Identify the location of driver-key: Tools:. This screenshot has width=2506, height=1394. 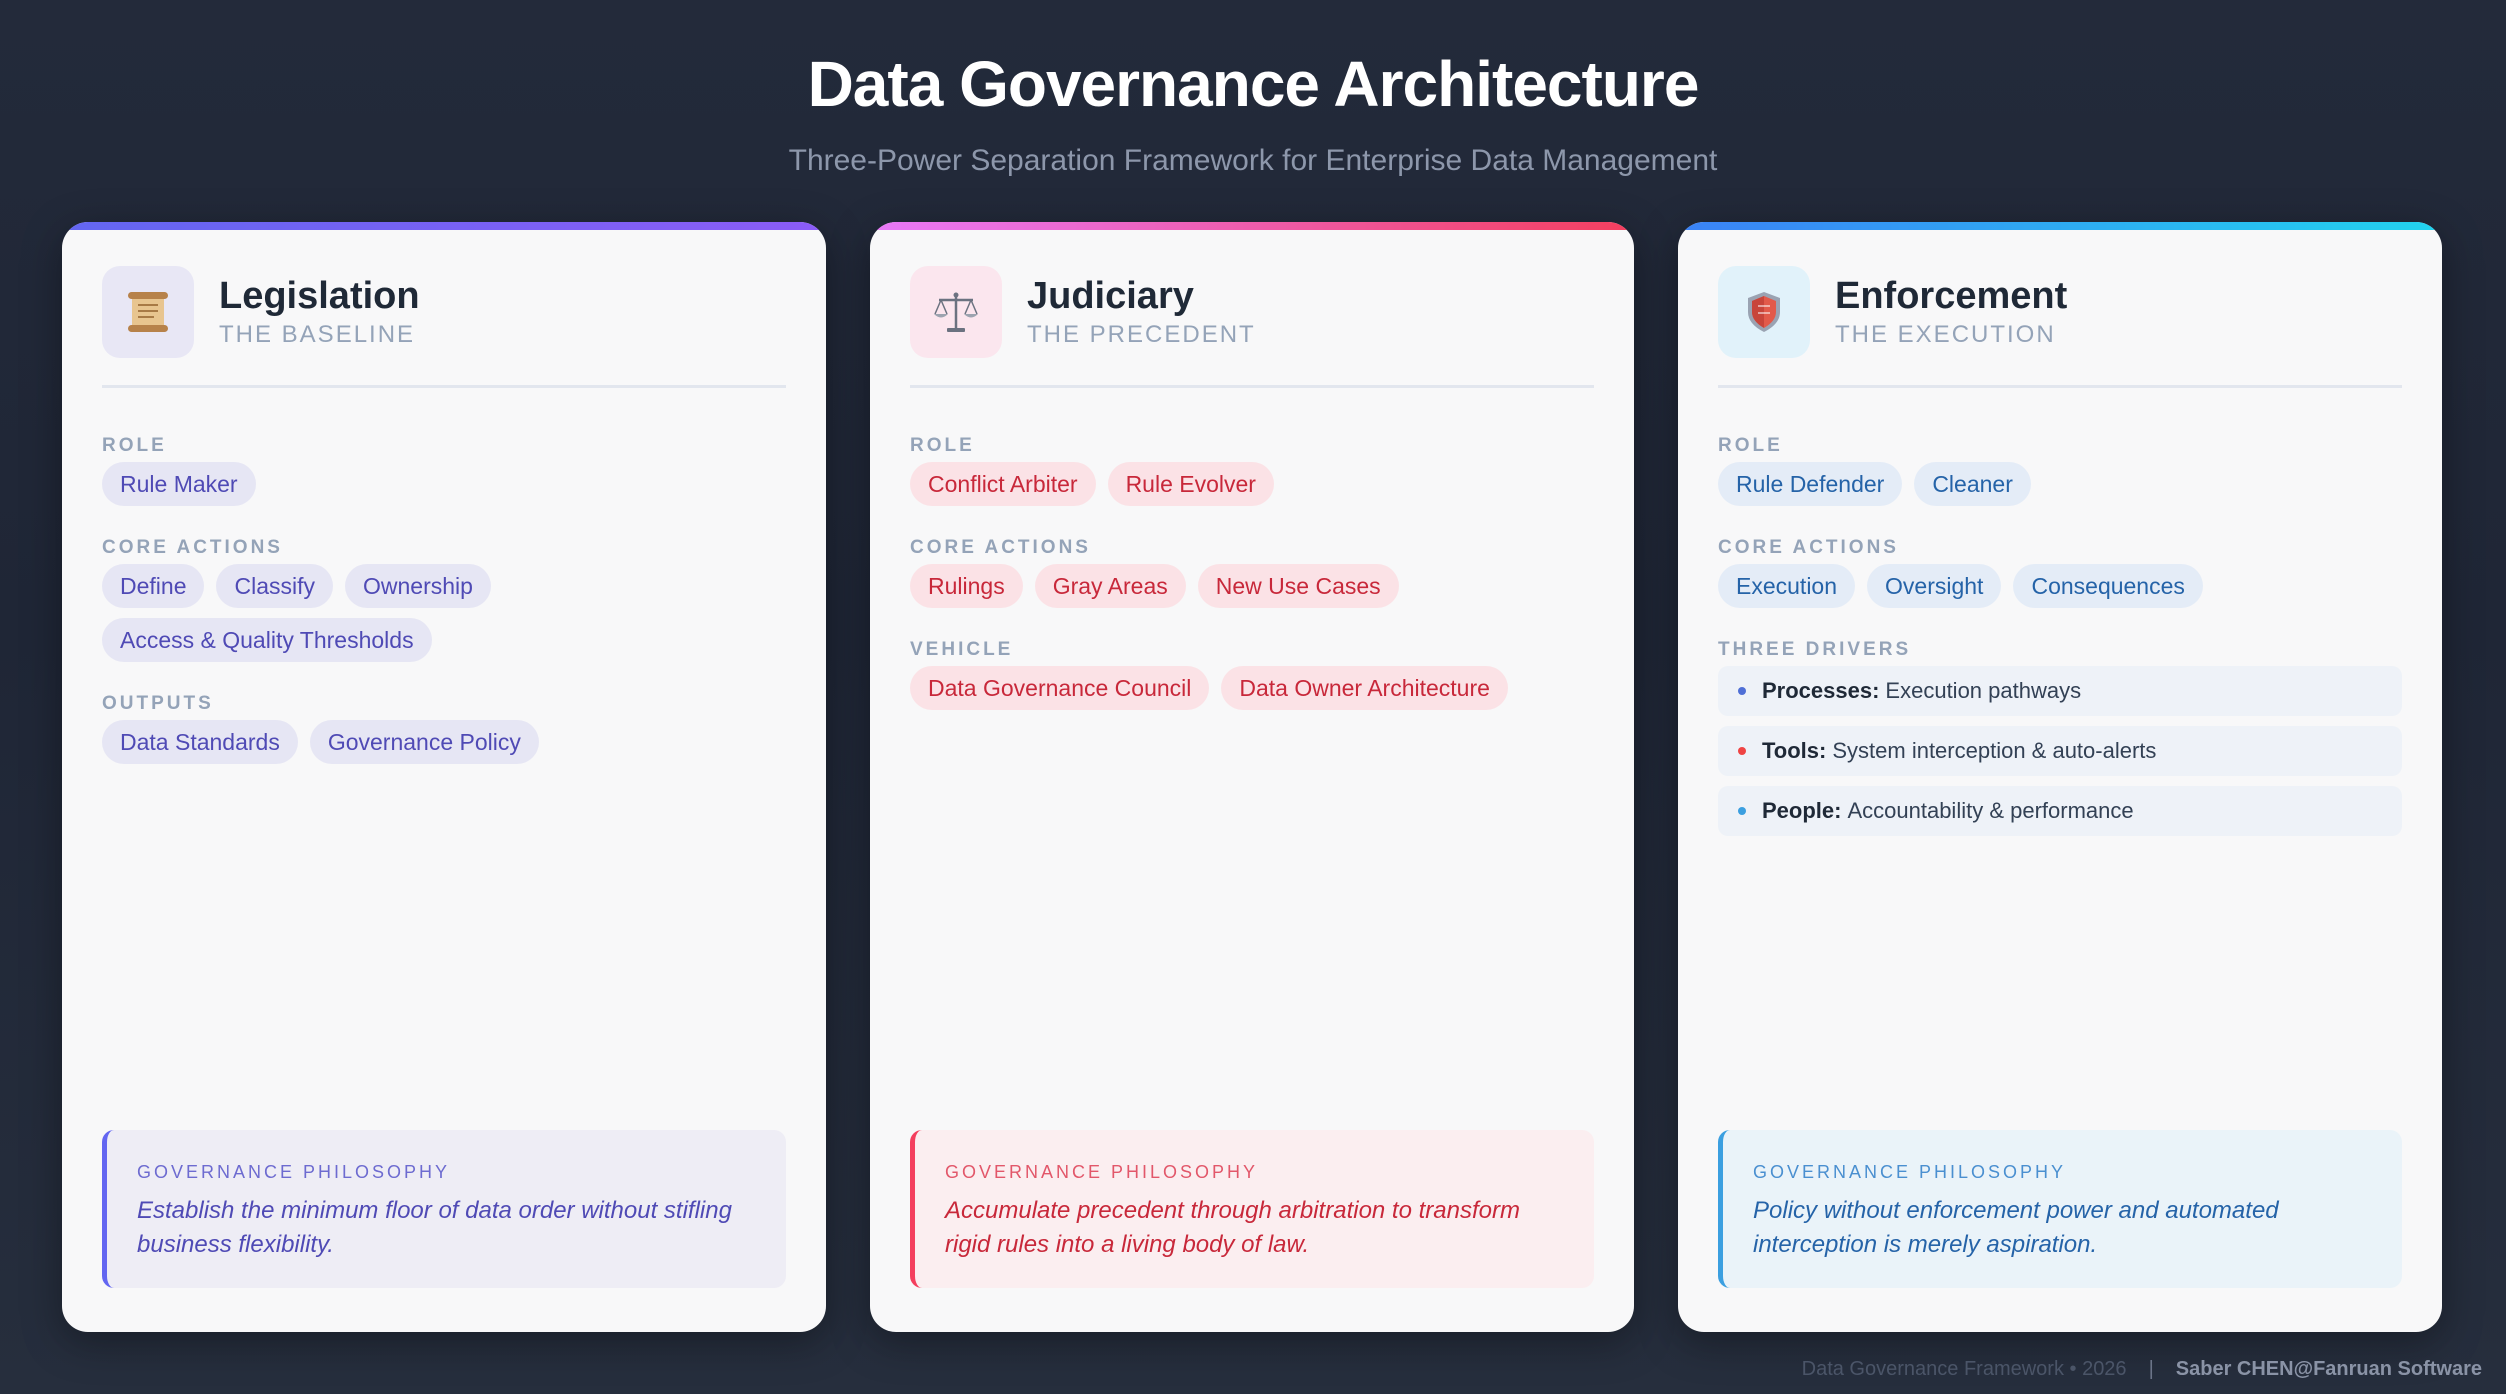
(1794, 750).